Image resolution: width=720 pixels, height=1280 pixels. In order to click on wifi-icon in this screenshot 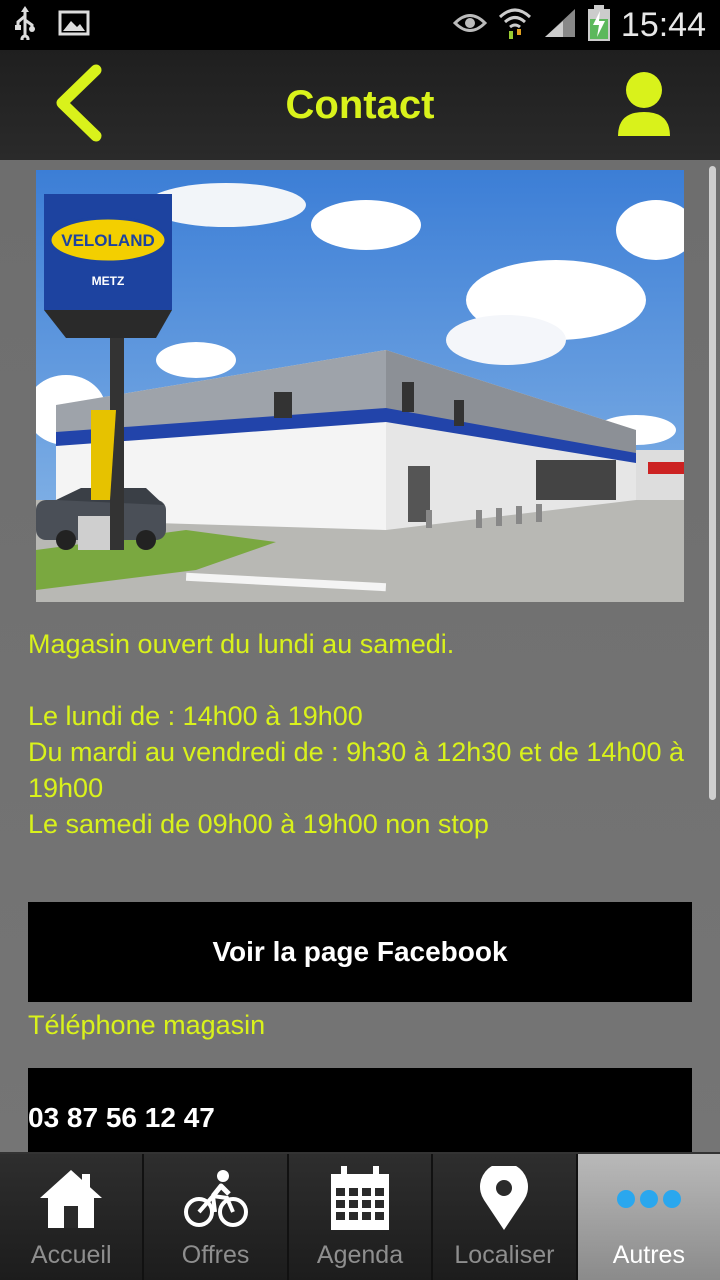, I will do `click(515, 25)`.